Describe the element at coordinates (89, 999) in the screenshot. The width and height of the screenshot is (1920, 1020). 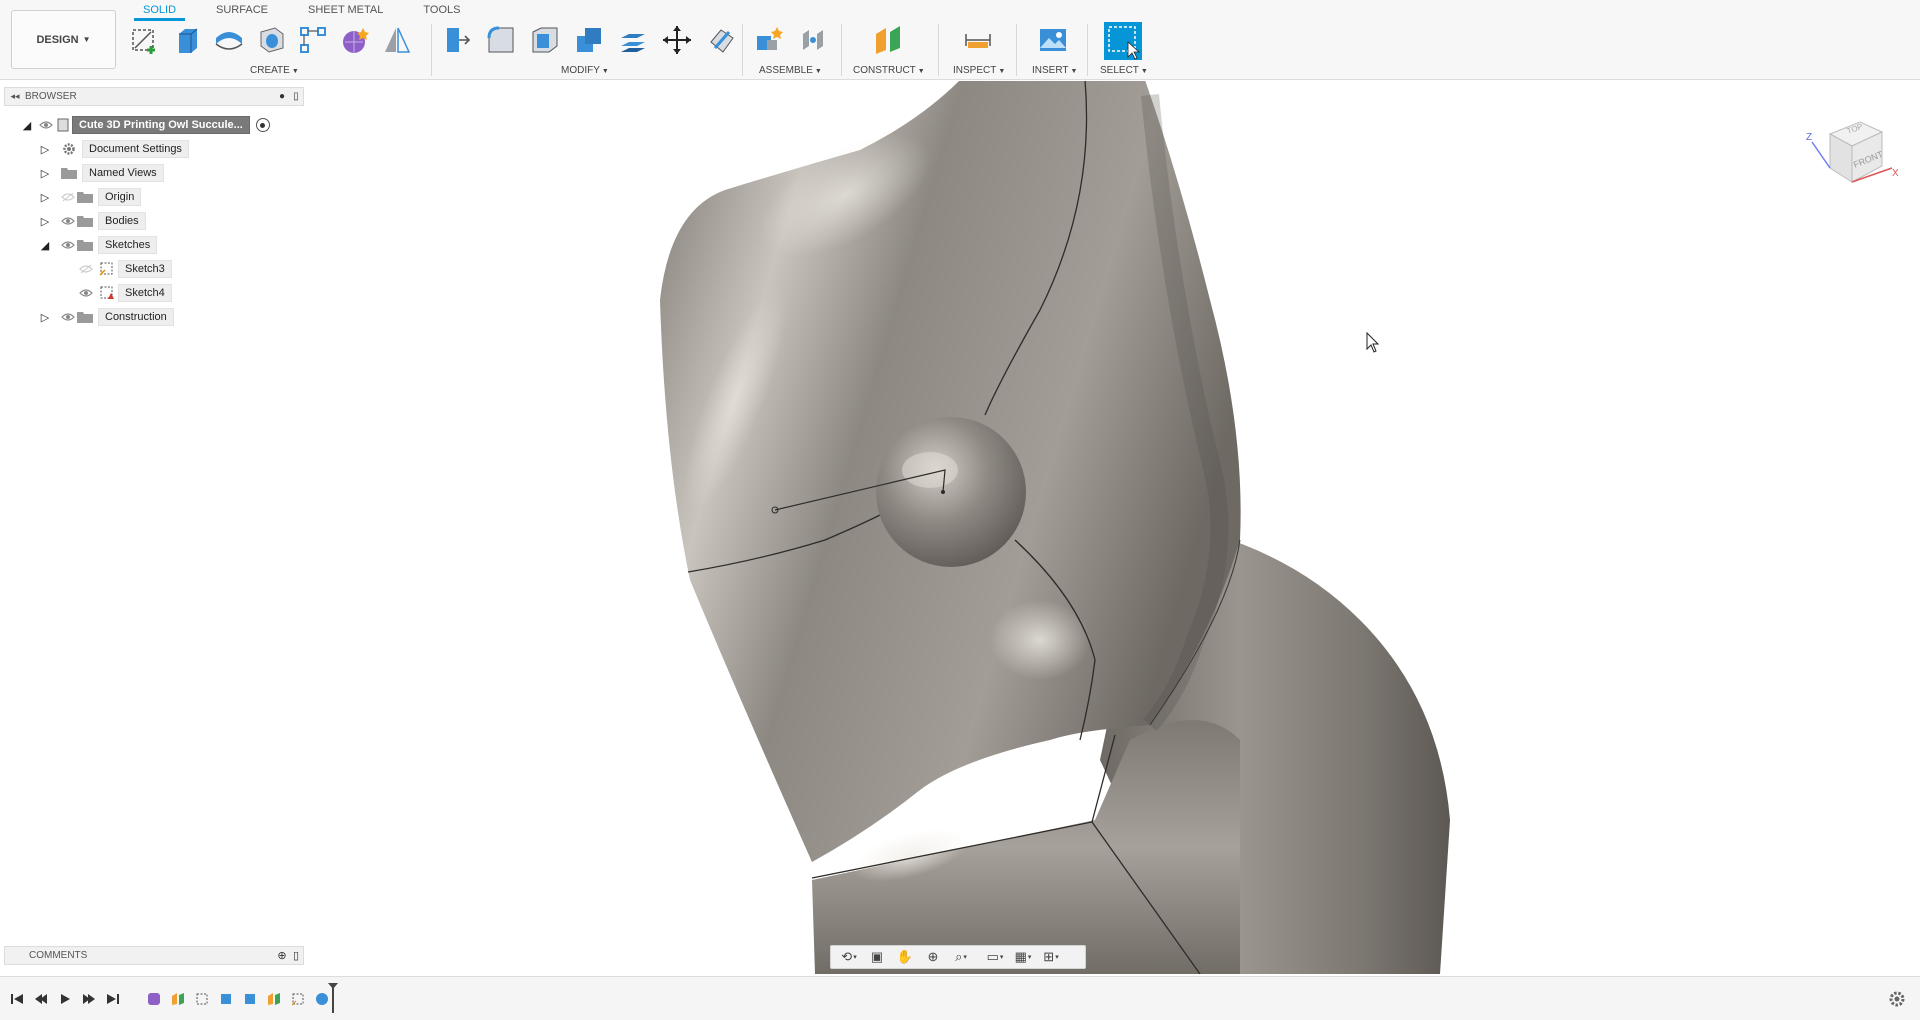
I see `next-icon` at that location.